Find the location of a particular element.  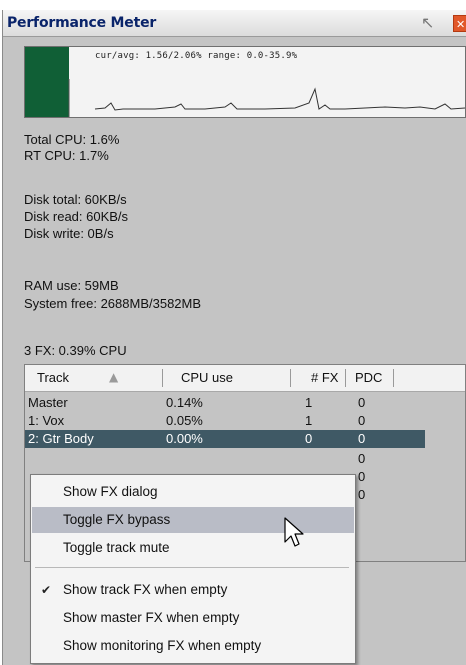

window-title: Performance Meter is located at coordinates (82, 23).